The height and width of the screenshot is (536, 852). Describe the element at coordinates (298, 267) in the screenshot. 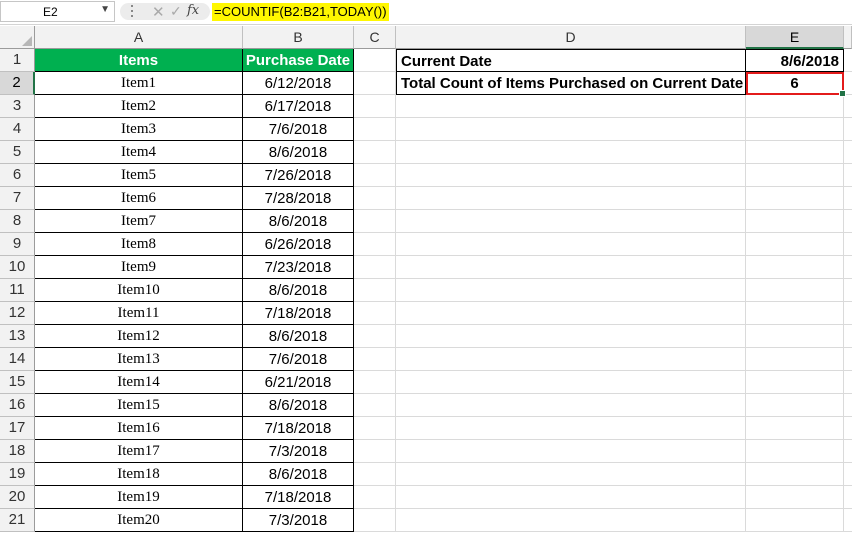

I see `date-cell: 7/23/2018` at that location.